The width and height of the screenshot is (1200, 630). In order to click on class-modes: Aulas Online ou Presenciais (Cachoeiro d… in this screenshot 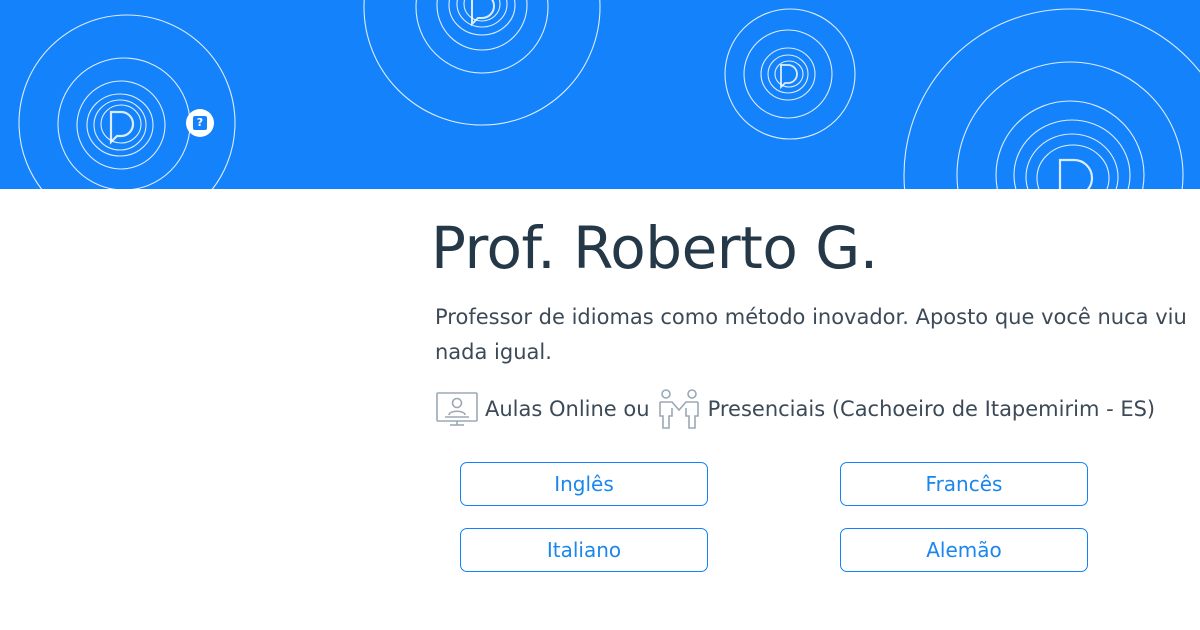, I will do `click(795, 409)`.